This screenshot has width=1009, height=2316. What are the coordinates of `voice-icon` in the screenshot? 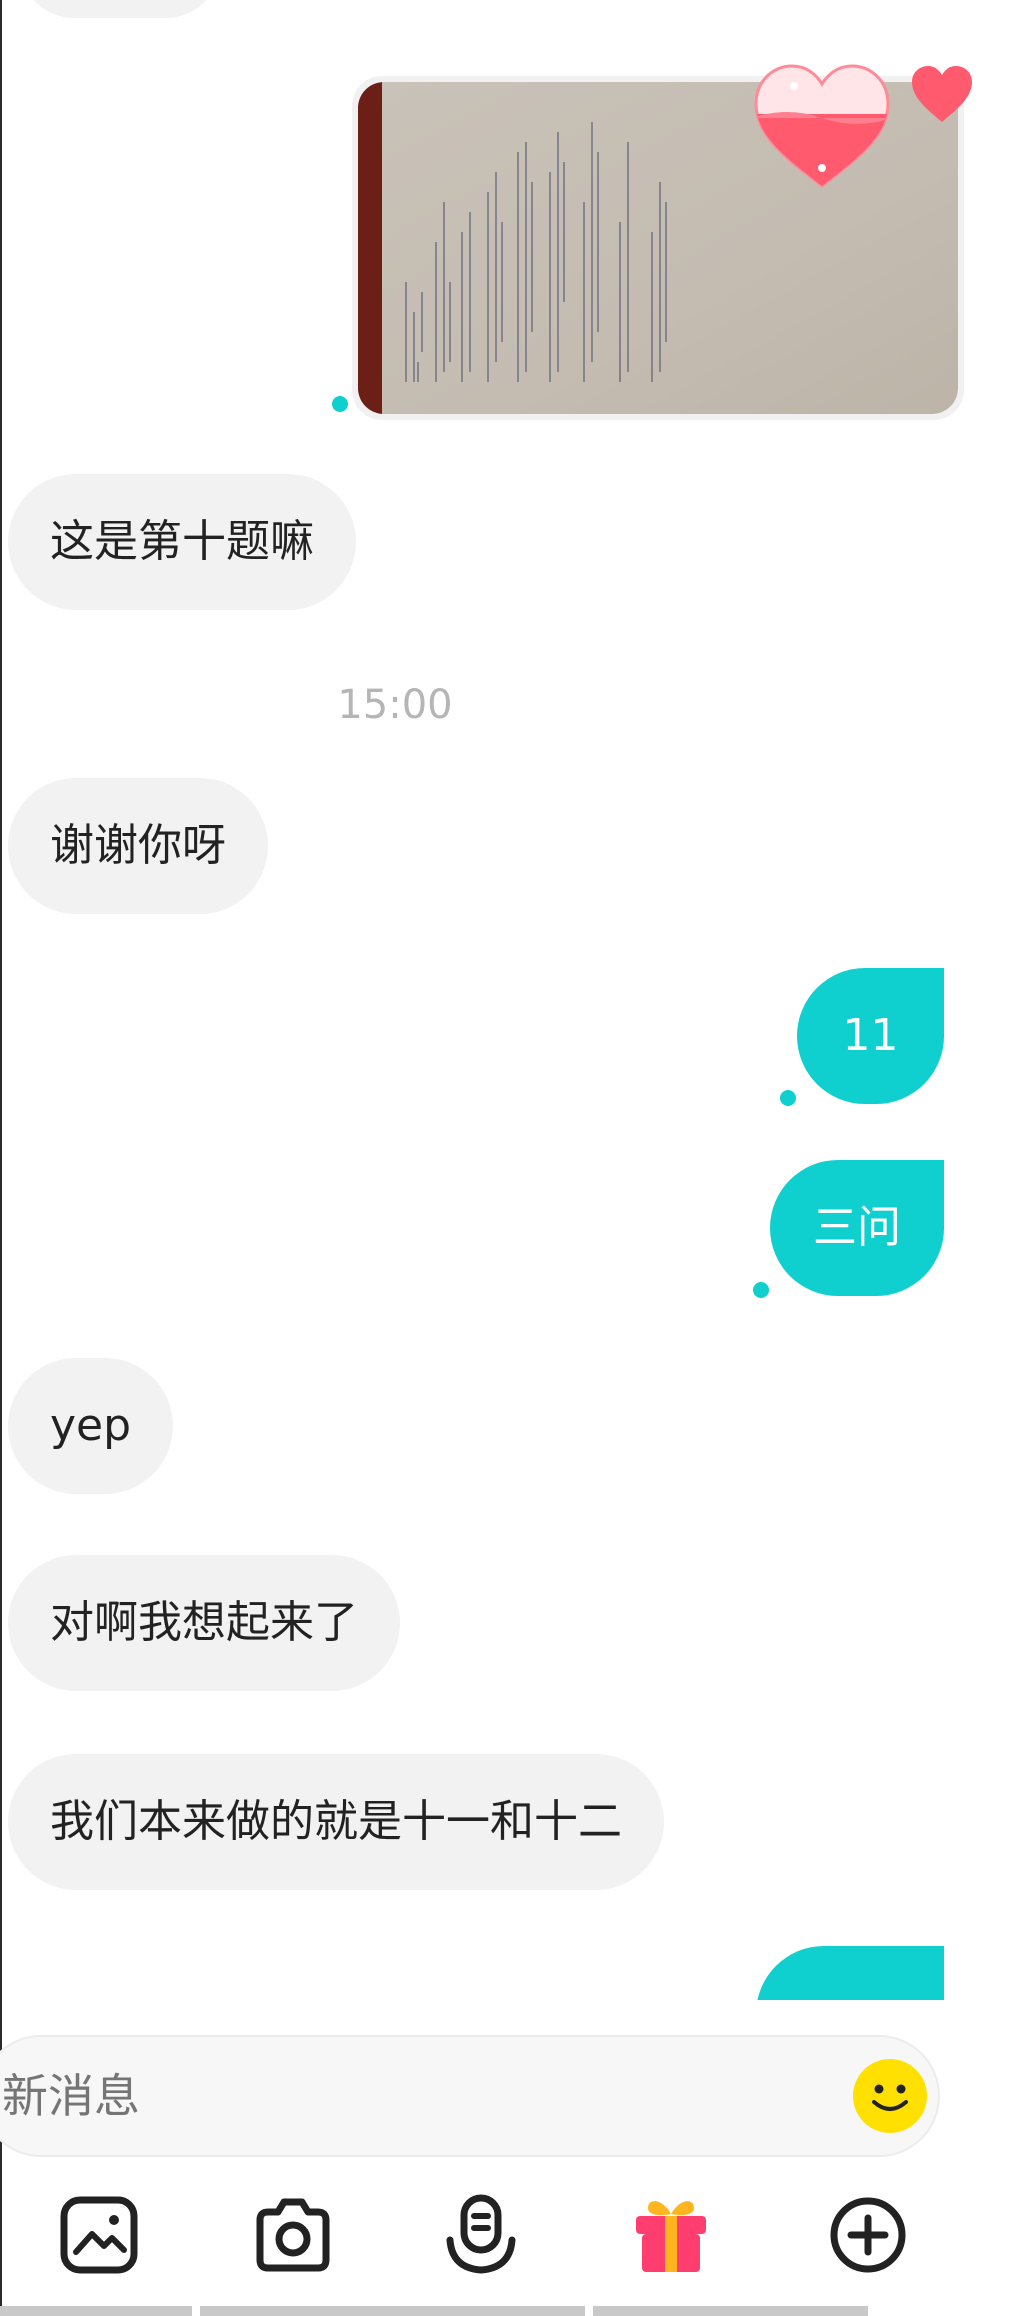 It's located at (481, 2235).